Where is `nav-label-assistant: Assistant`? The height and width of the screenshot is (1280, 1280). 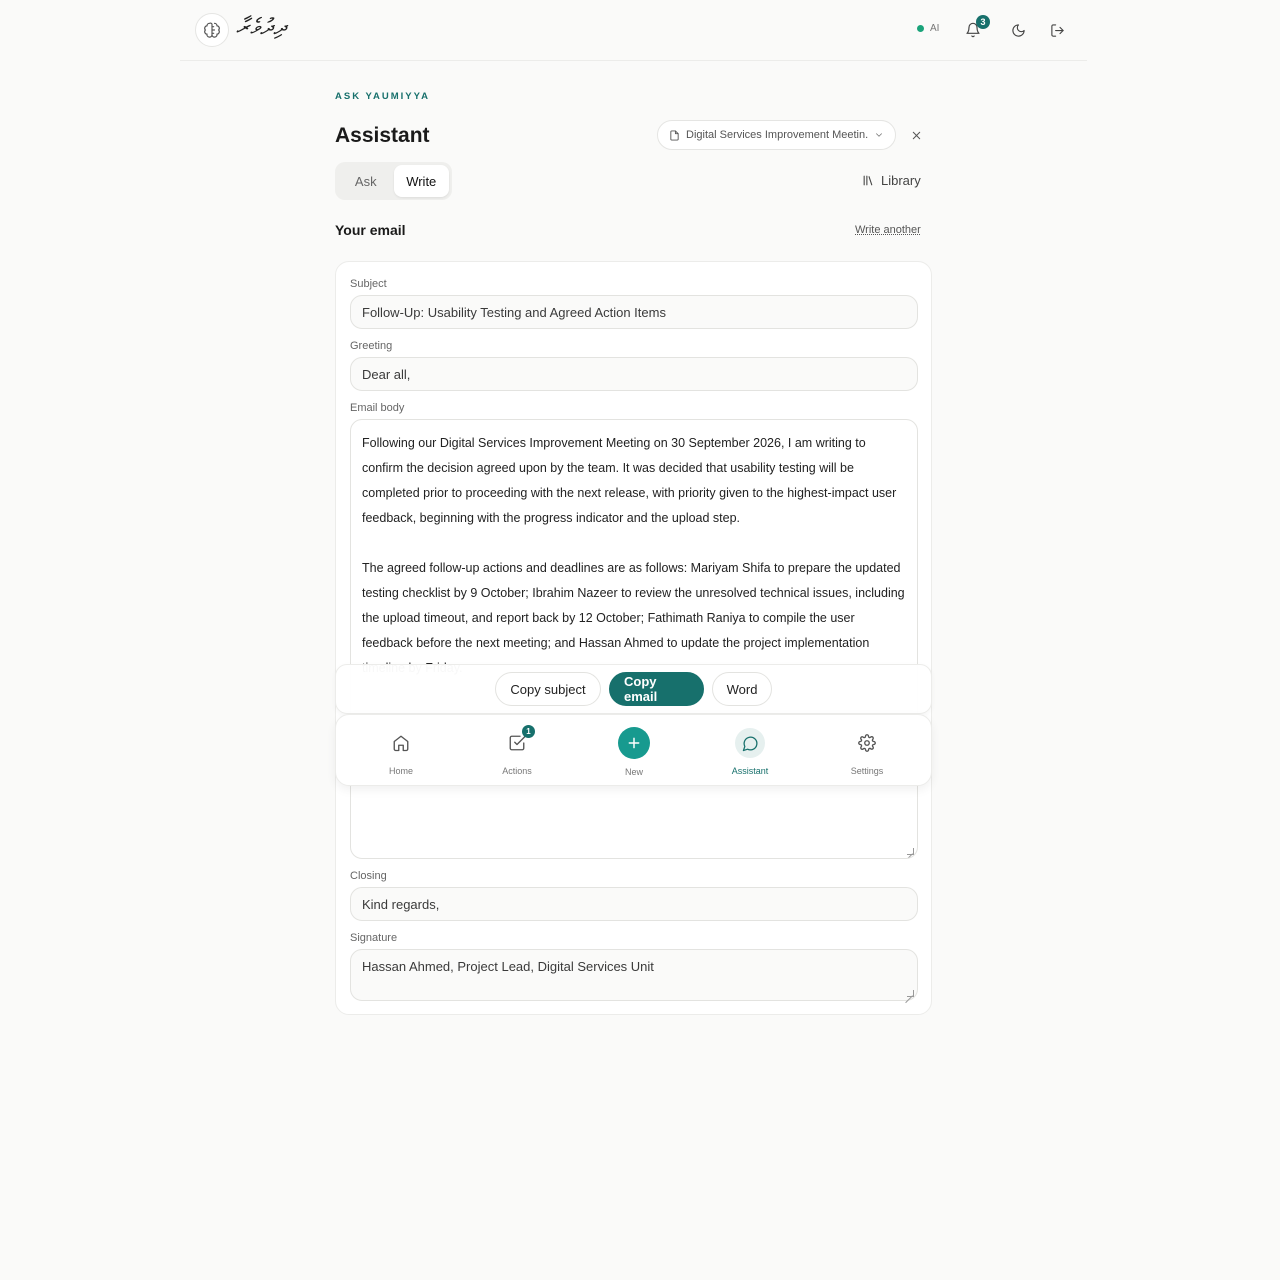
nav-label-assistant: Assistant is located at coordinates (750, 771).